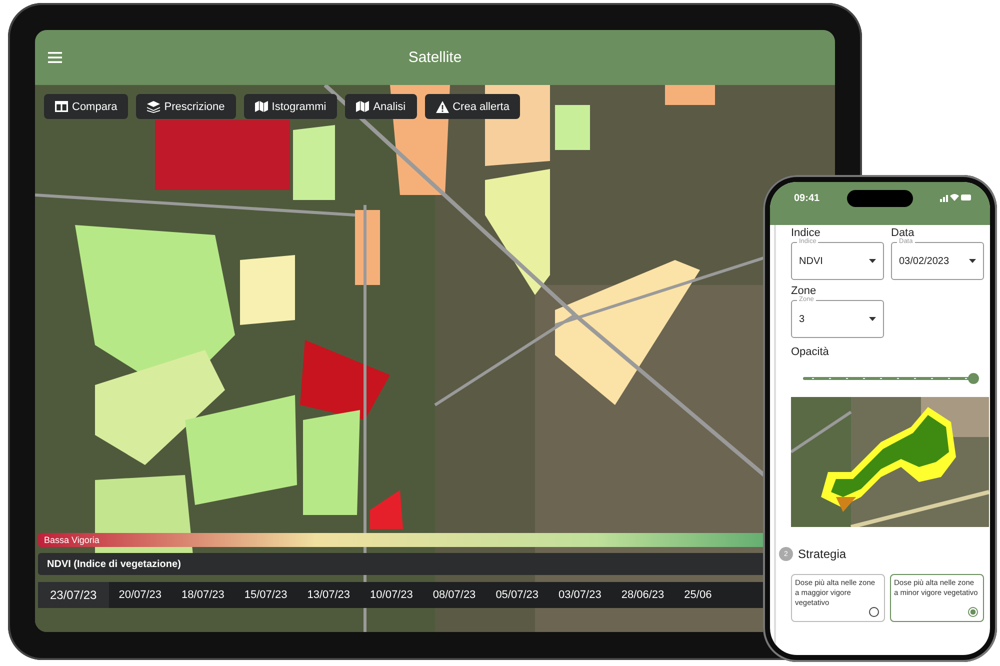  What do you see at coordinates (61, 106) in the screenshot?
I see `columns-icon` at bounding box center [61, 106].